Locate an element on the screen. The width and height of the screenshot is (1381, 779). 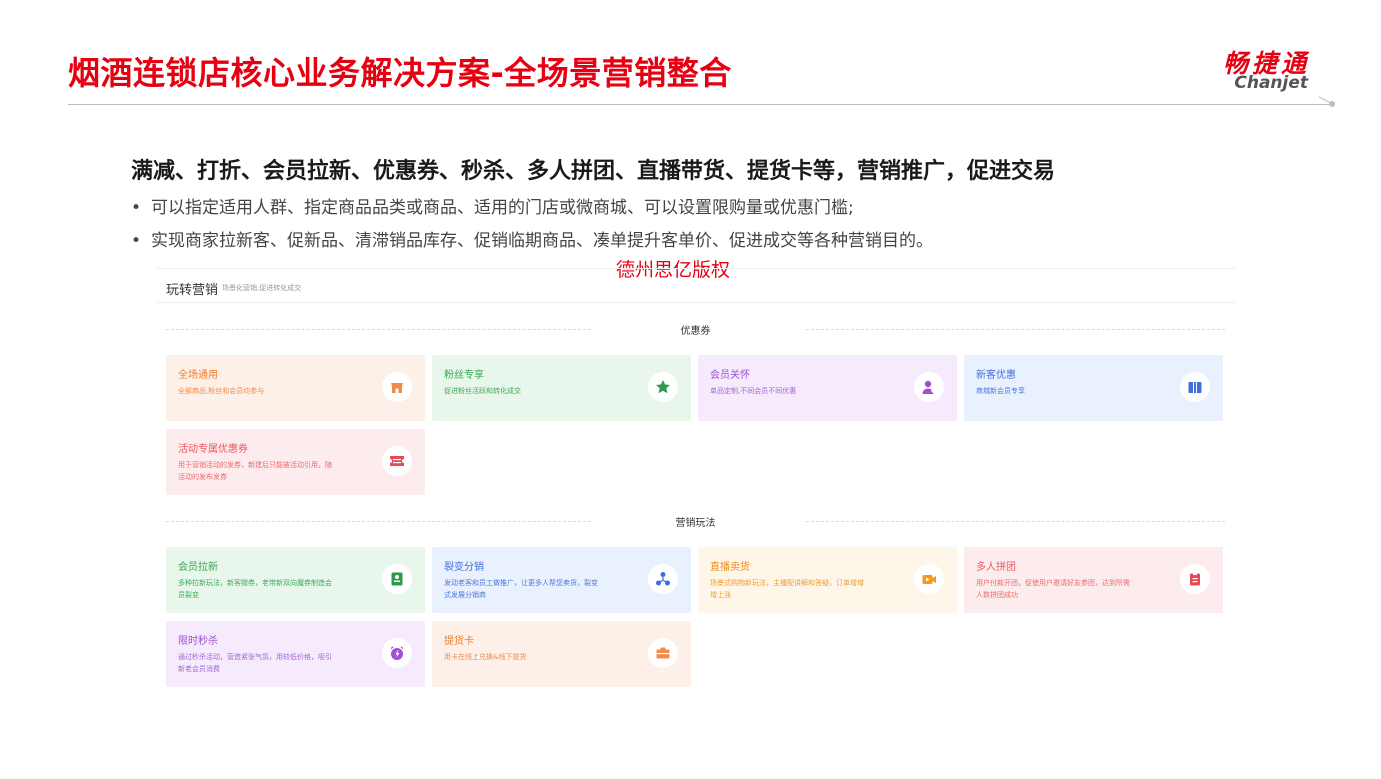
marketing-card: 限时秒杀 通过秒杀活动，营造紧张气氛，用较低价格，吸引新老会员消费 is located at coordinates (295, 654).